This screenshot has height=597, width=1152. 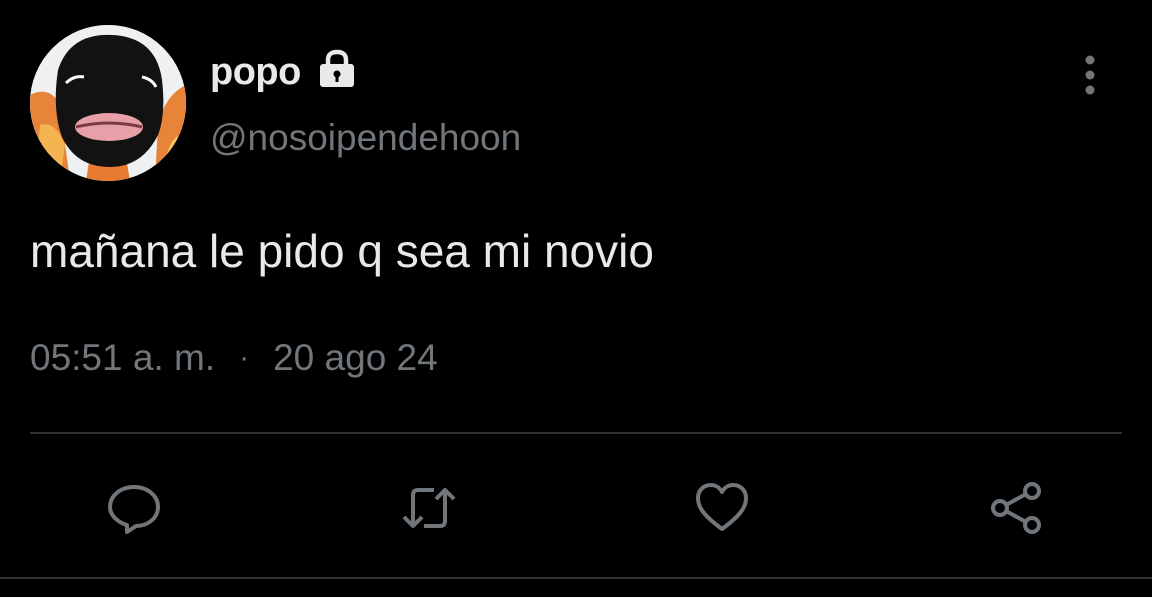 I want to click on author-handle: @nosoipendehoon, so click(x=365, y=138).